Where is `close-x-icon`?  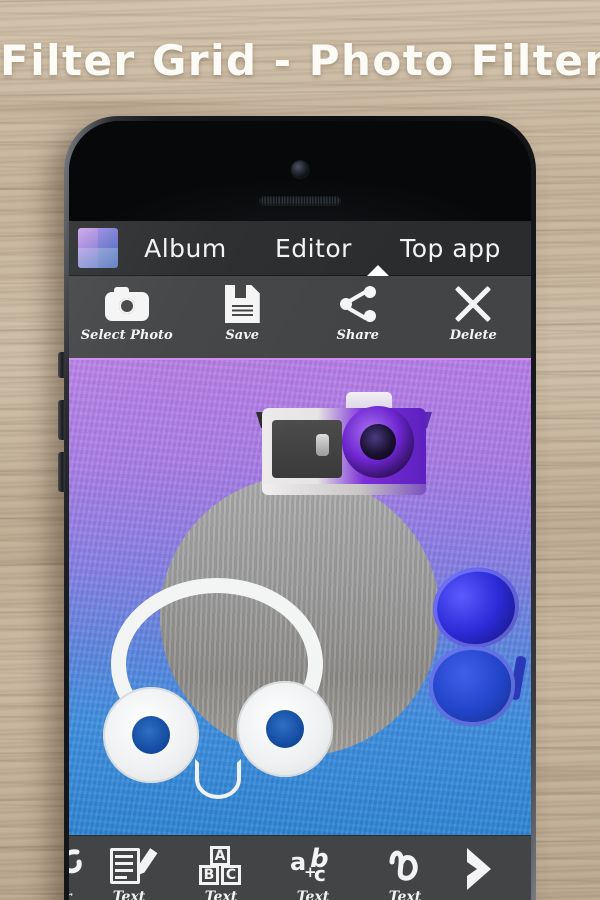
close-x-icon is located at coordinates (473, 304).